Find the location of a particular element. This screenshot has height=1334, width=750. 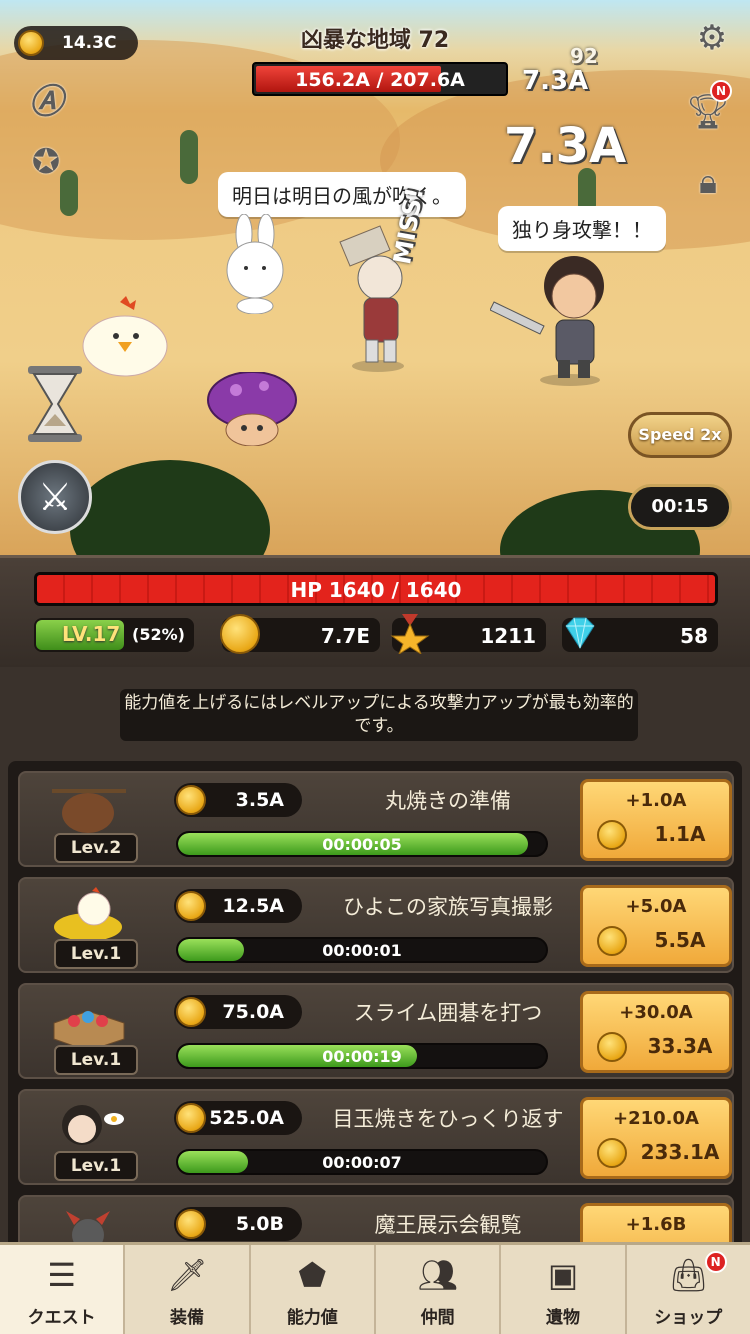

rabbit-enemy is located at coordinates (255, 264).